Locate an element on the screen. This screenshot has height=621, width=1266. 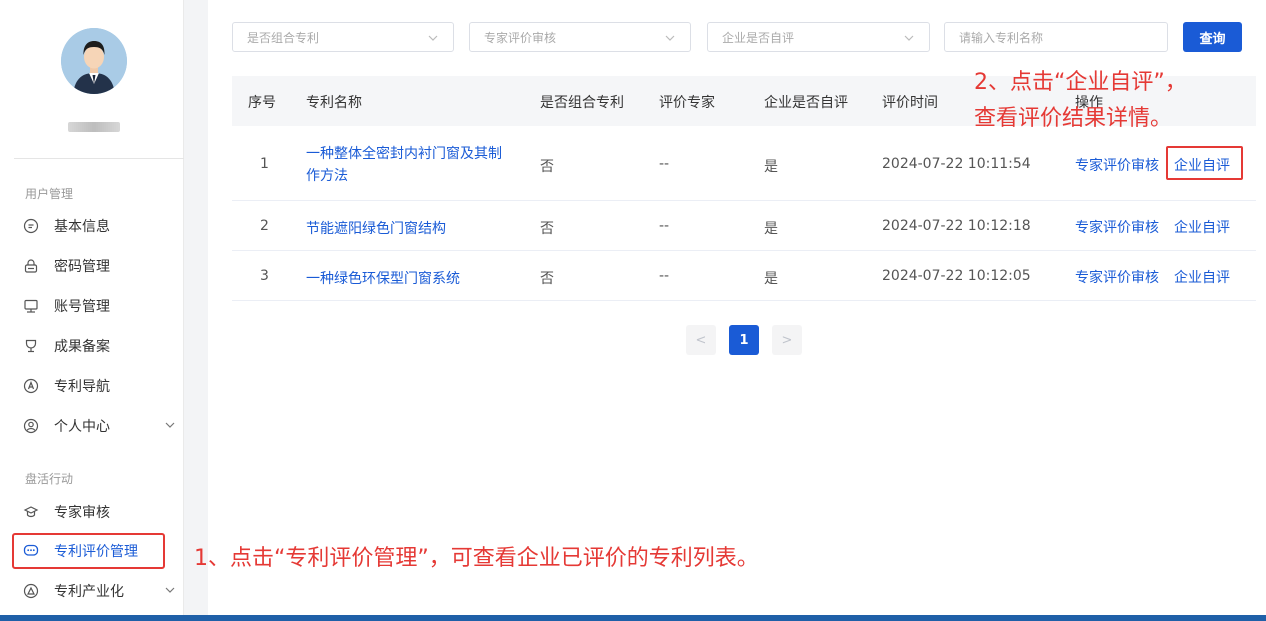
layout-gutter is located at coordinates (196, 307).